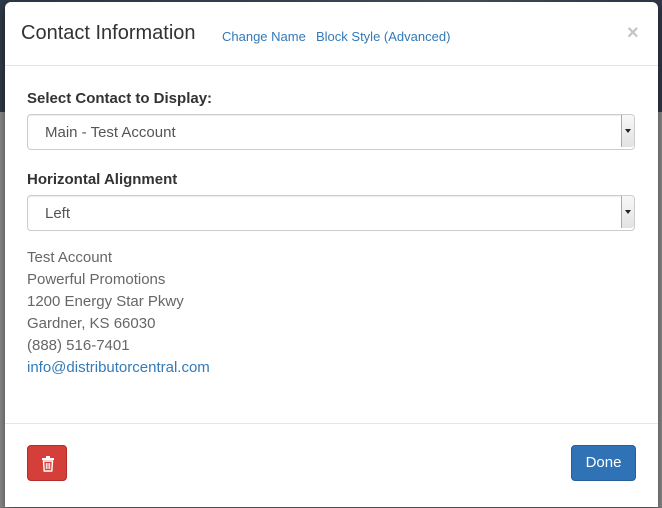 Image resolution: width=662 pixels, height=508 pixels. What do you see at coordinates (58, 213) in the screenshot?
I see `alignment-select-value: Left` at bounding box center [58, 213].